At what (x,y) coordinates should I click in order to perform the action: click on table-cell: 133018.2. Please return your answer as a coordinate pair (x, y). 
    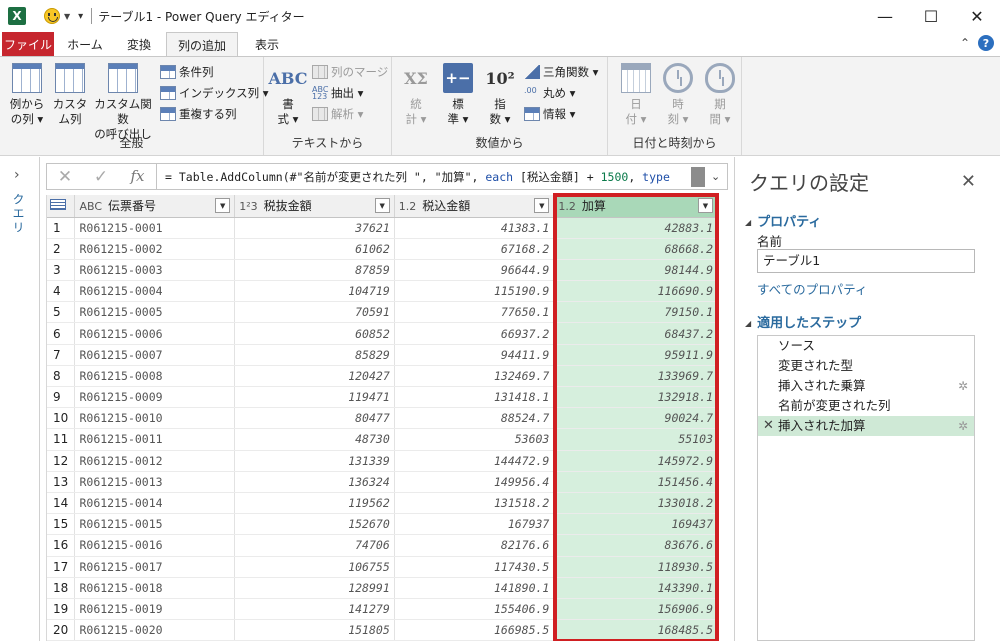
    Looking at the image, I should click on (635, 503).